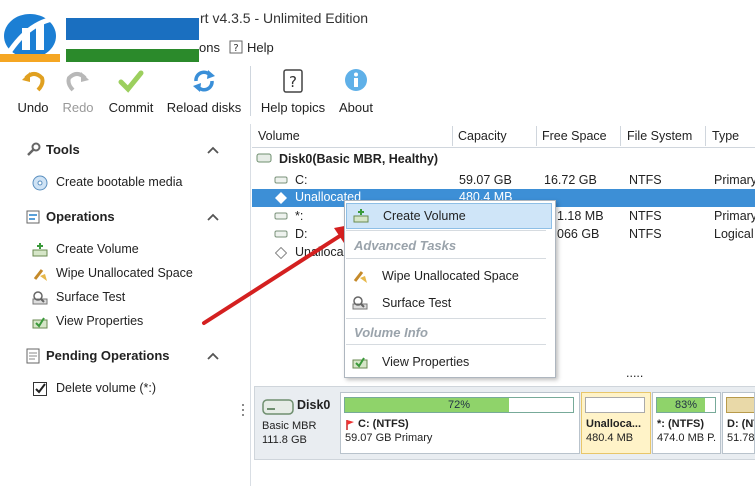 The width and height of the screenshot is (755, 486). Describe the element at coordinates (687, 438) in the screenshot. I see `partition-detail: 474.0 MB P.` at that location.